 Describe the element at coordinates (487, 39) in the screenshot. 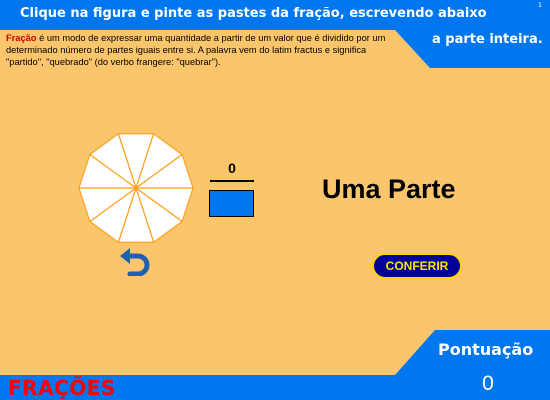

I see `instruction-text-continuation: a parte inteira.` at that location.